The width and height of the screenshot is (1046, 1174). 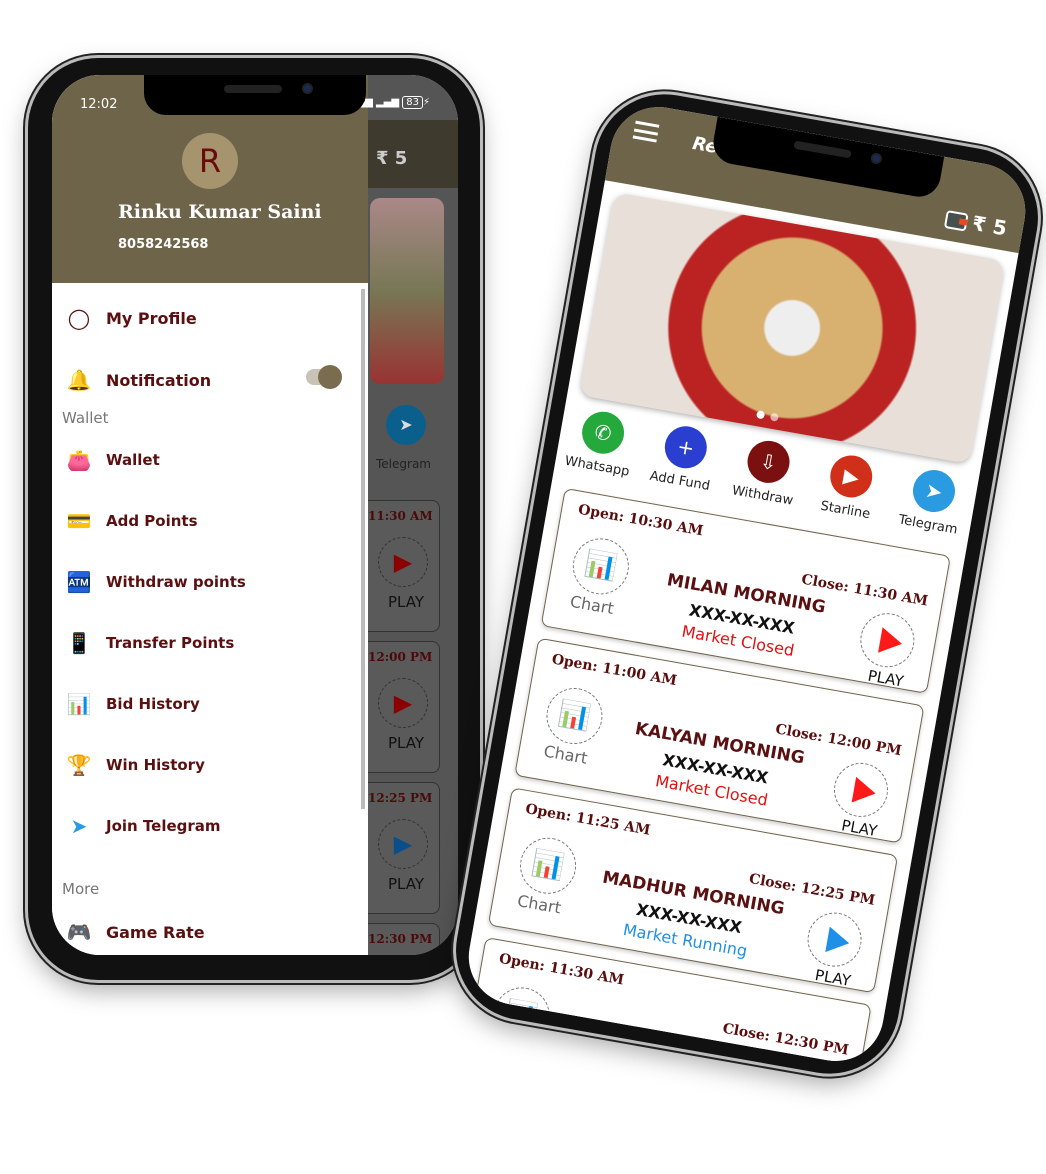 I want to click on notch, so click(x=255, y=95).